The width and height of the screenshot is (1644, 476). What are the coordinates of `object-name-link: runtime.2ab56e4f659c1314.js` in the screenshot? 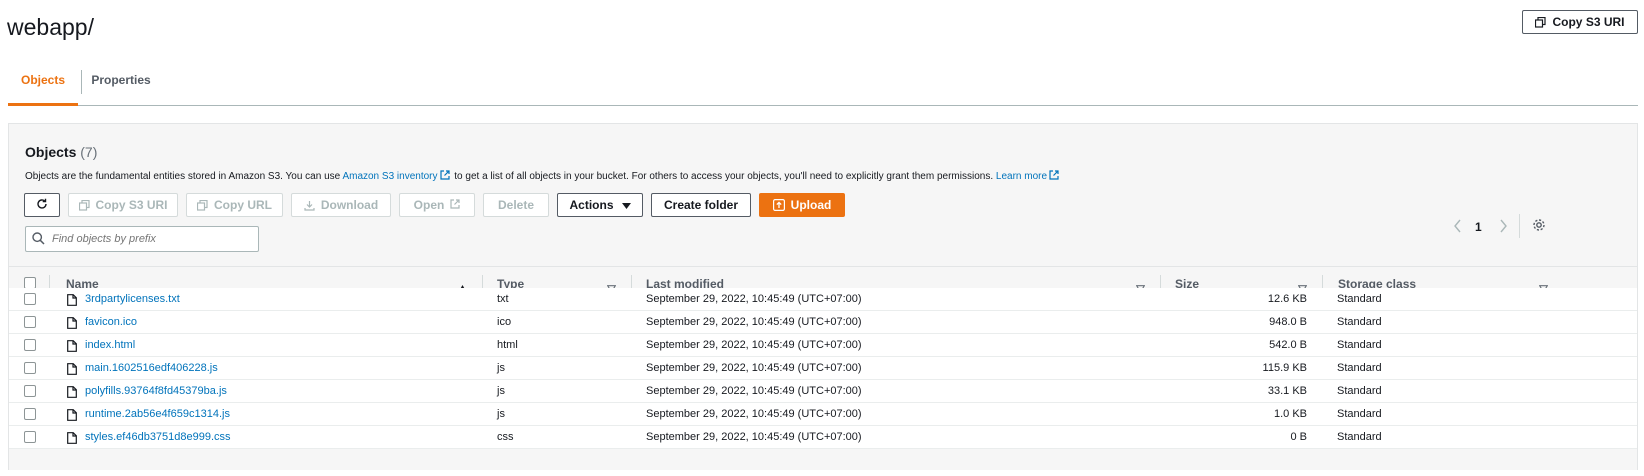 It's located at (157, 414).